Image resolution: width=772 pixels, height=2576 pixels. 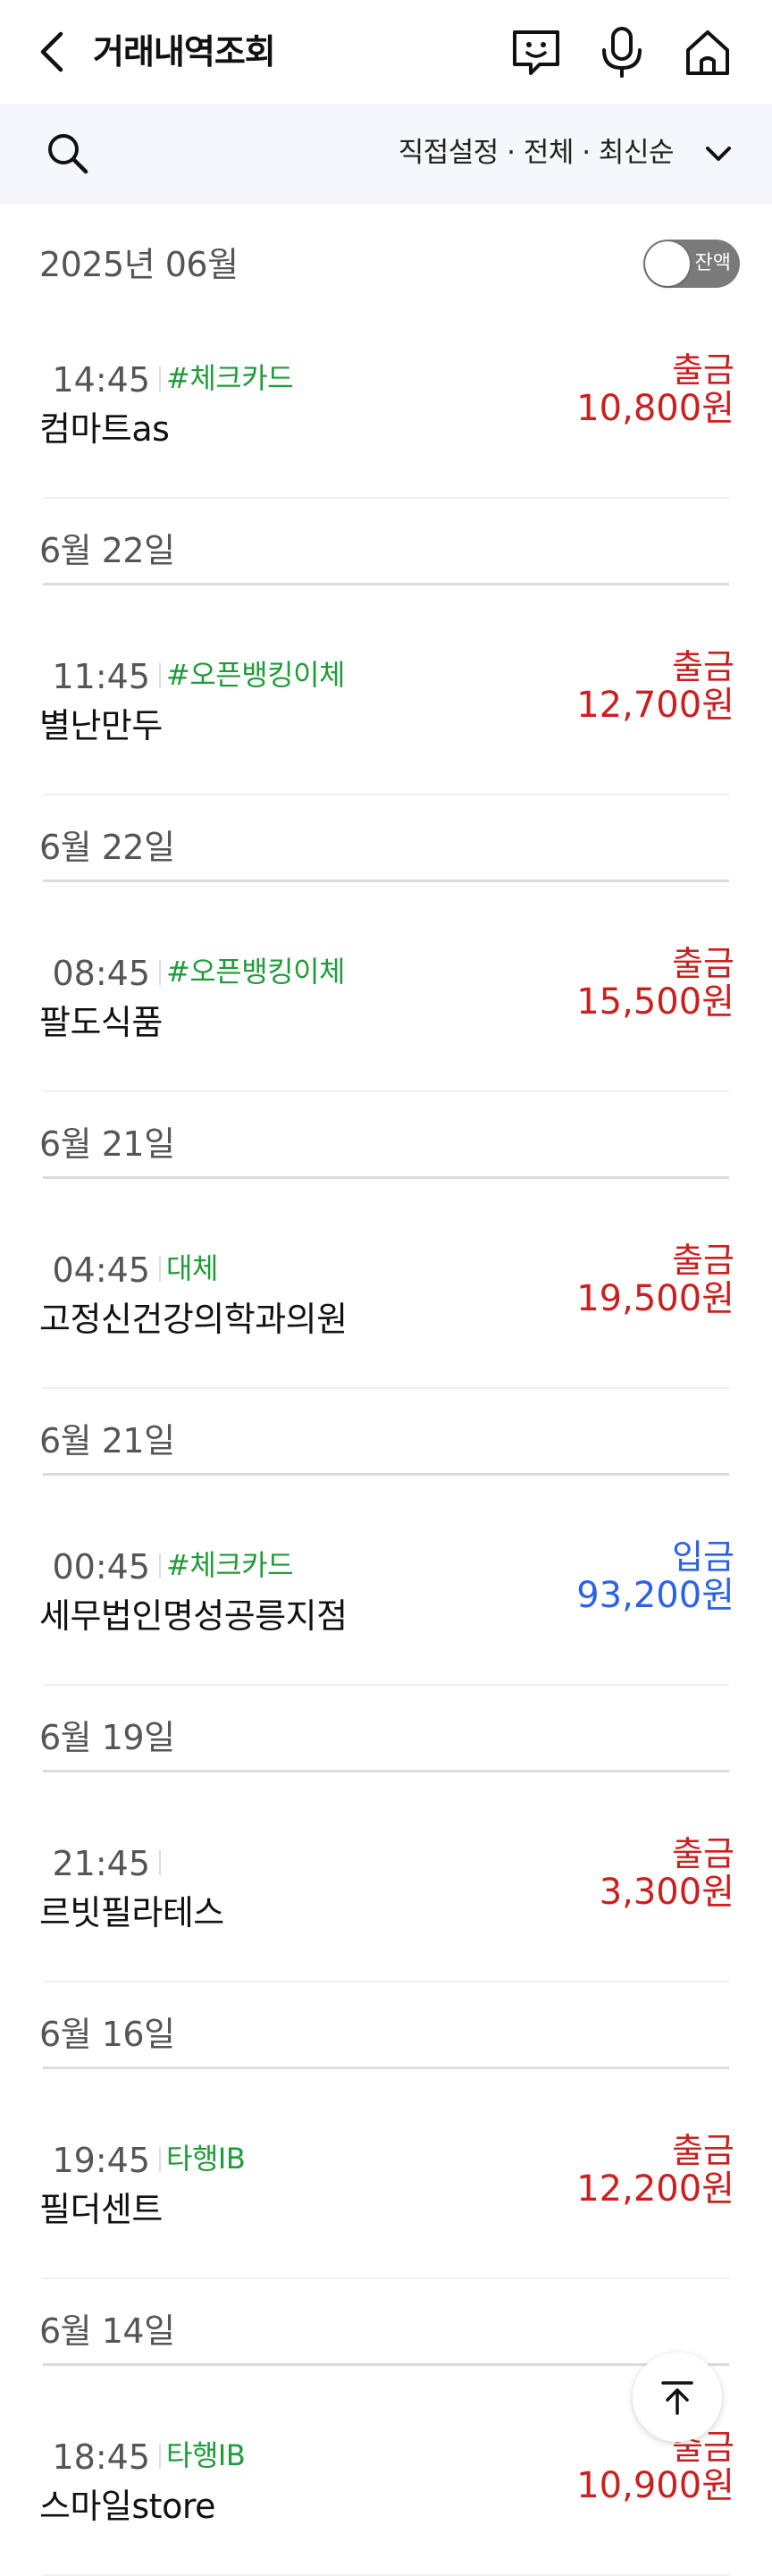 I want to click on transaction-time: 18:45, so click(x=101, y=2457).